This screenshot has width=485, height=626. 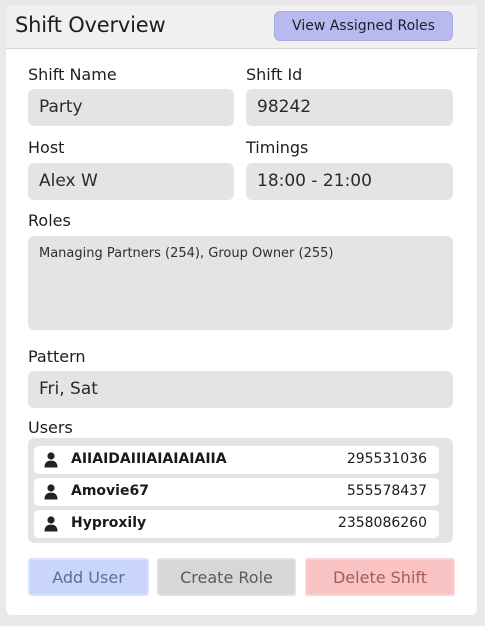 I want to click on roles-label: Roles, so click(x=49, y=220).